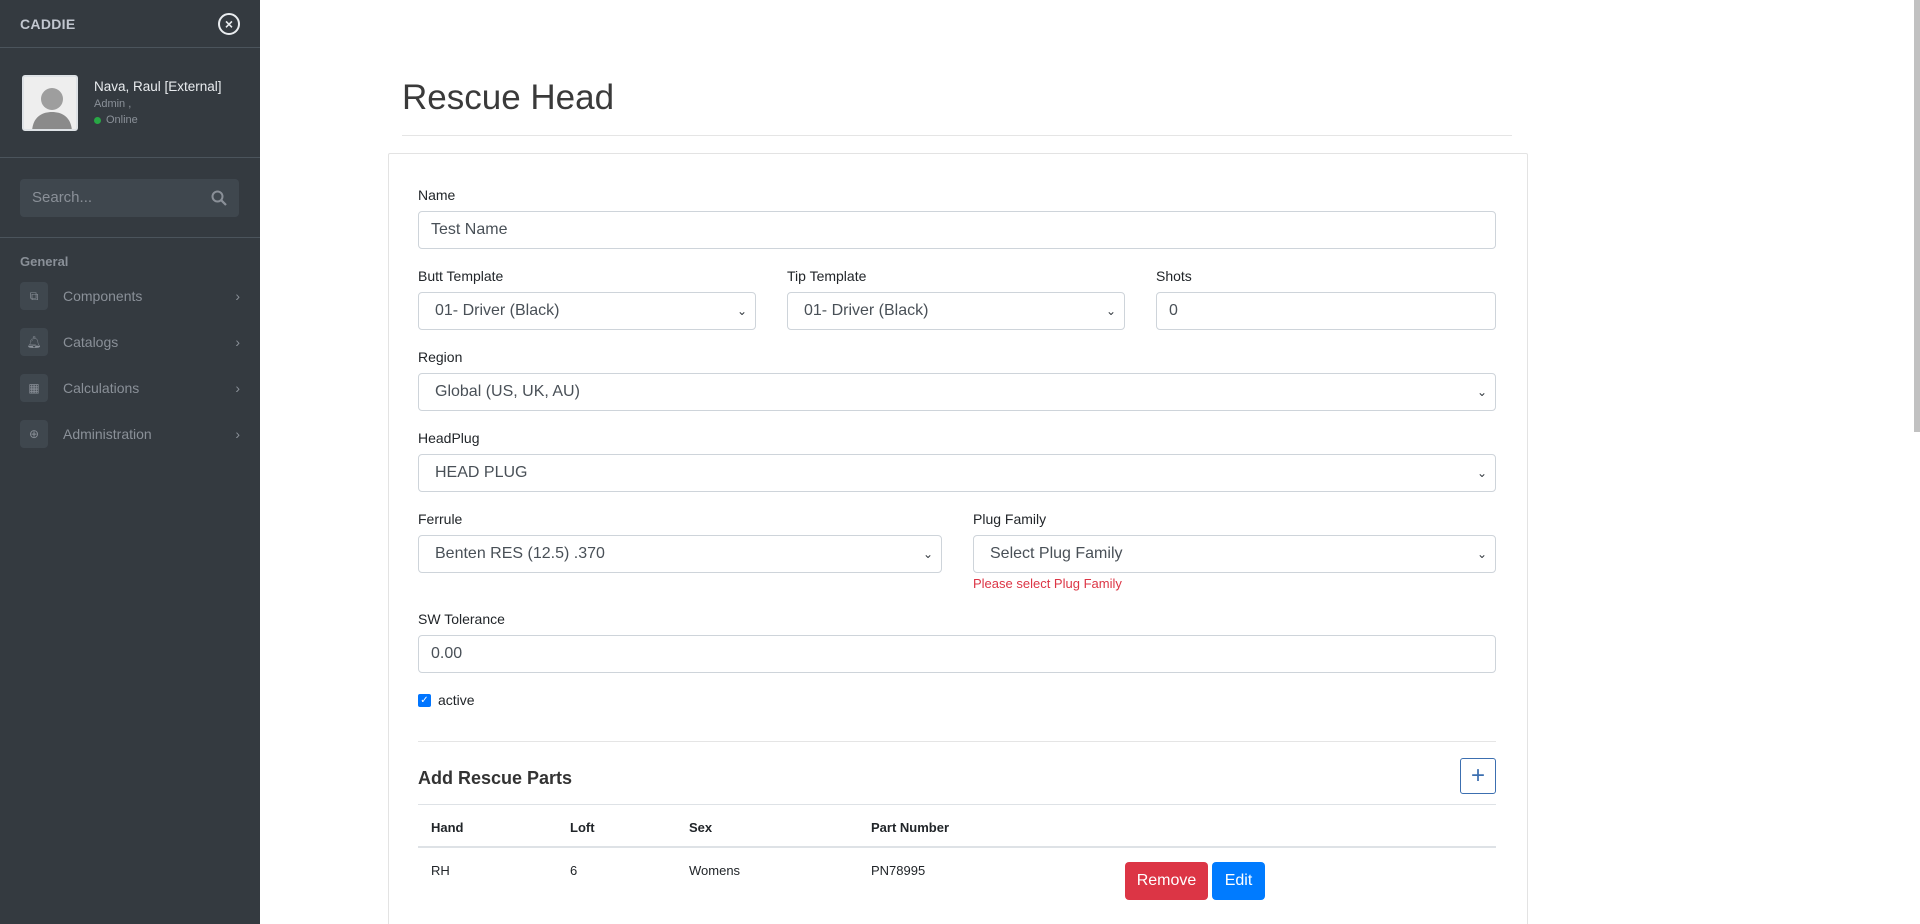  What do you see at coordinates (158, 86) in the screenshot?
I see `user-name: Nava, Raul [External]` at bounding box center [158, 86].